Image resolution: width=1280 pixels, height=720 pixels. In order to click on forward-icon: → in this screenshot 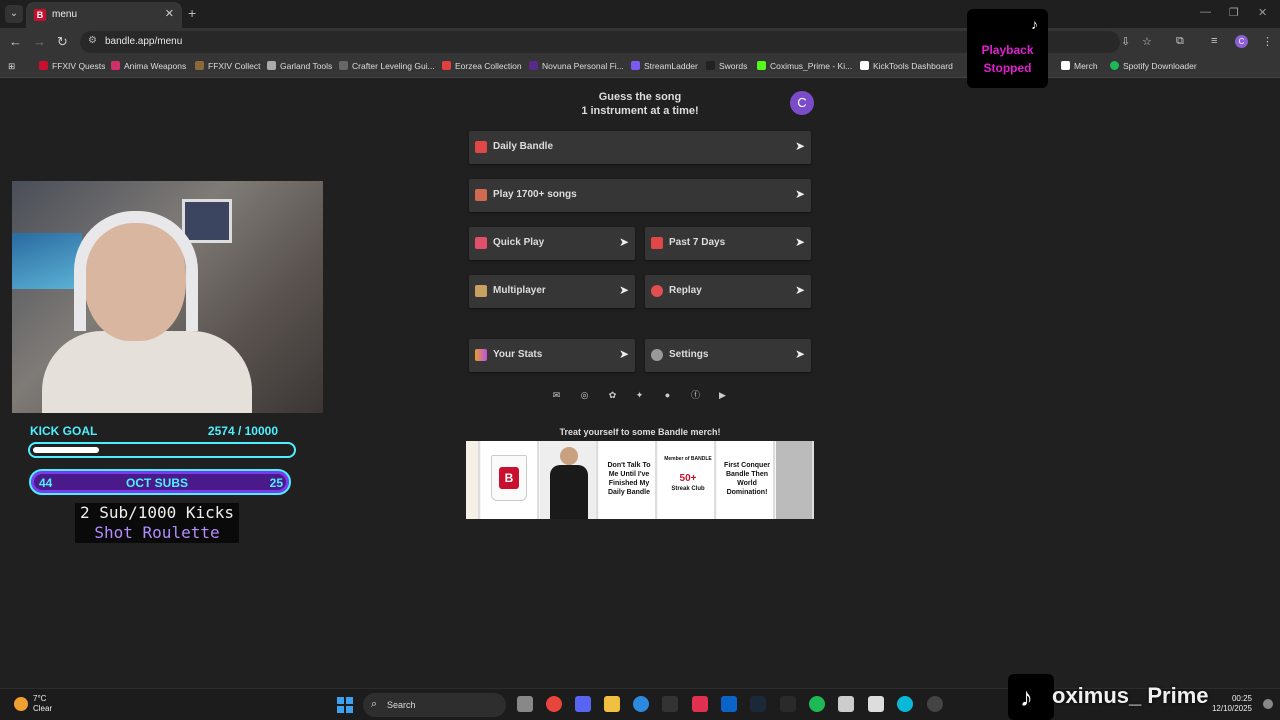, I will do `click(39, 41)`.